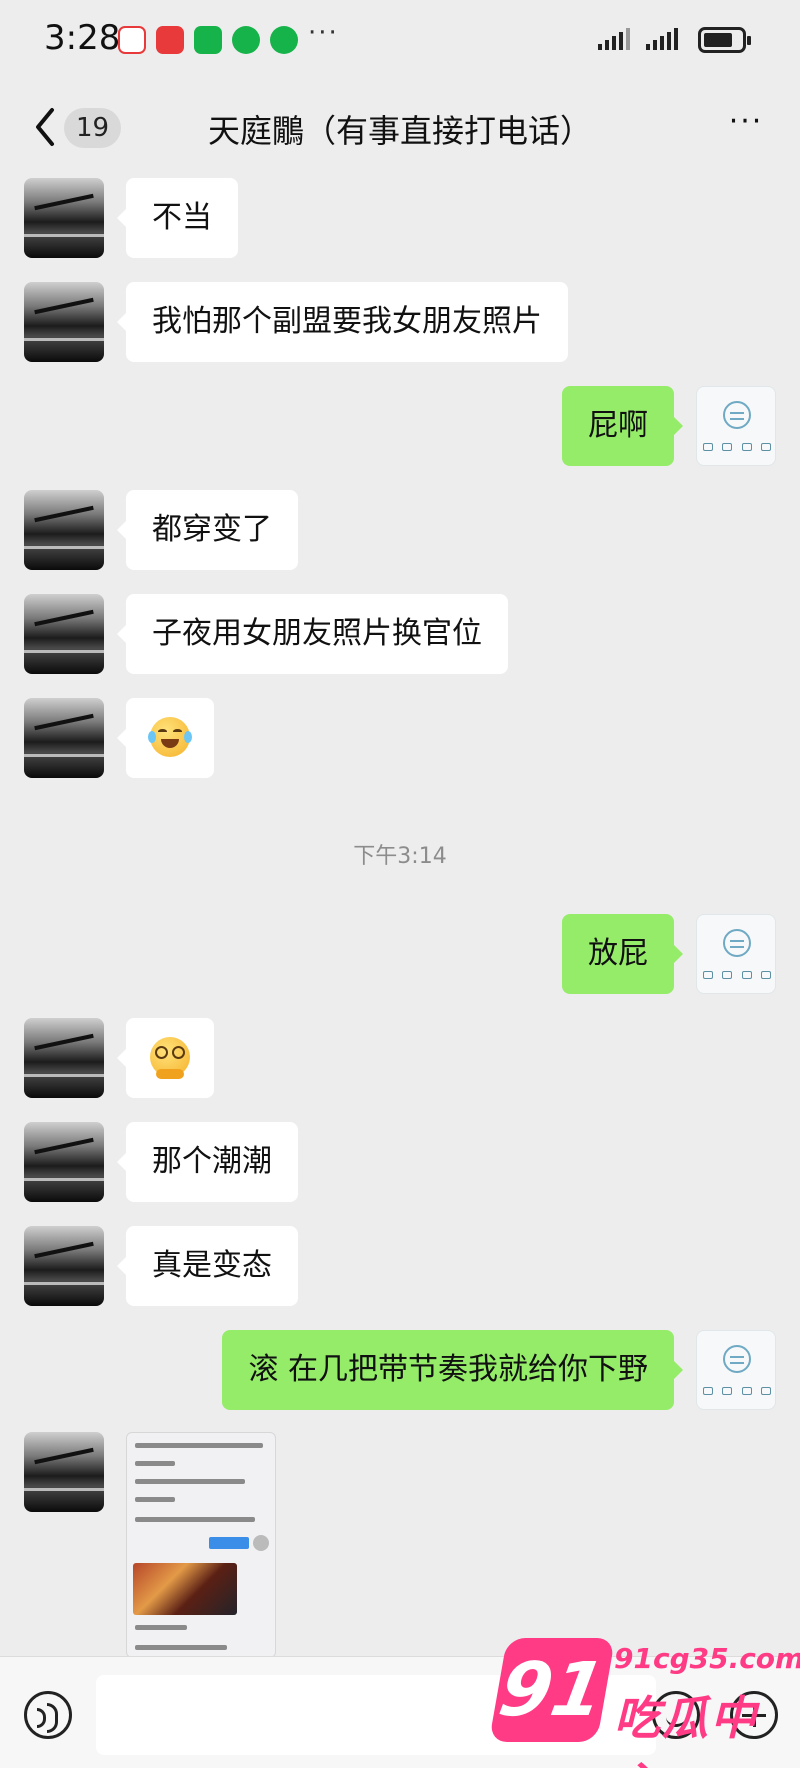 The height and width of the screenshot is (1768, 800). What do you see at coordinates (177, 218) in the screenshot?
I see `message-bubble-received: 不当` at bounding box center [177, 218].